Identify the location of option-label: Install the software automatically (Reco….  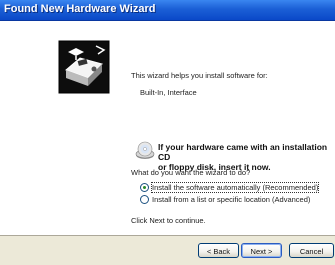
(235, 187).